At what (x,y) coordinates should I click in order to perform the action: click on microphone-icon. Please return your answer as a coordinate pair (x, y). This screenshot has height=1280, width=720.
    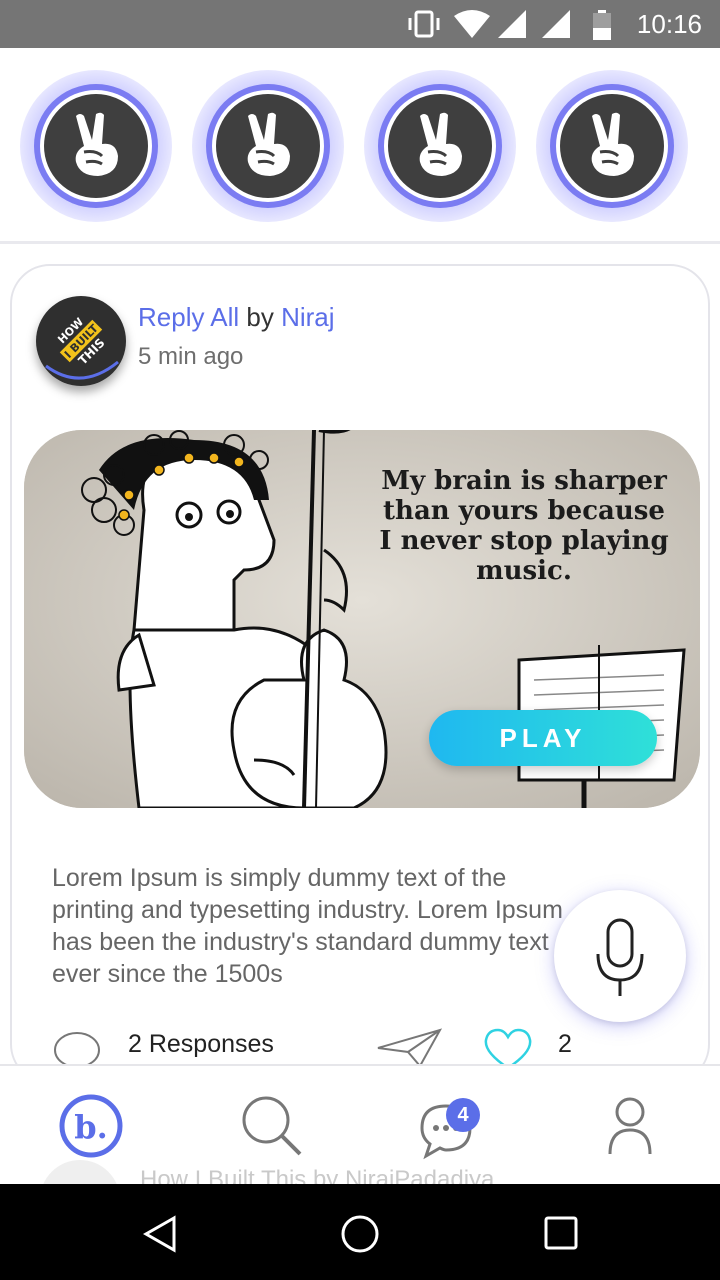
    Looking at the image, I should click on (620, 957).